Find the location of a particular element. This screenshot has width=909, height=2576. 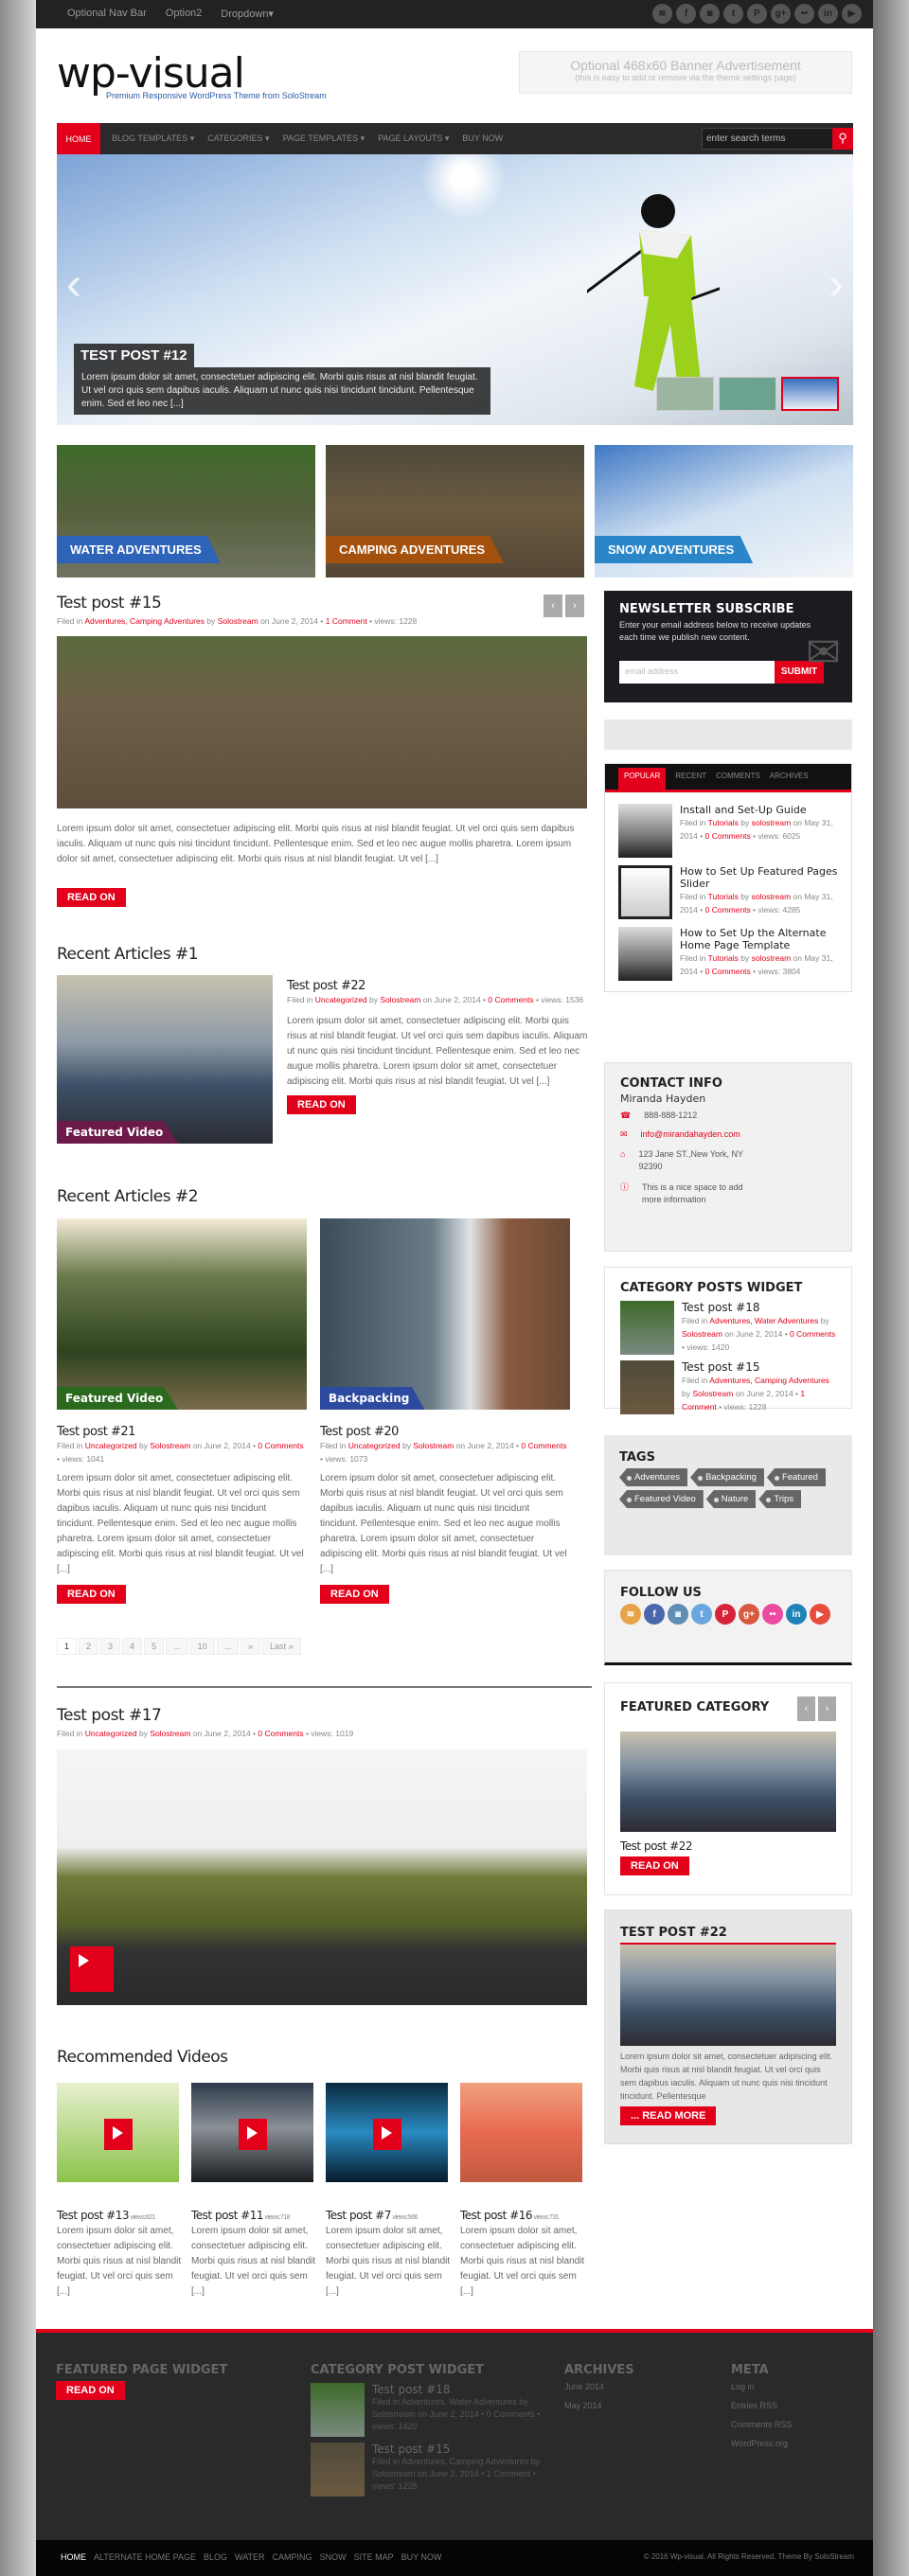

pinterest-icon: P is located at coordinates (725, 1614).